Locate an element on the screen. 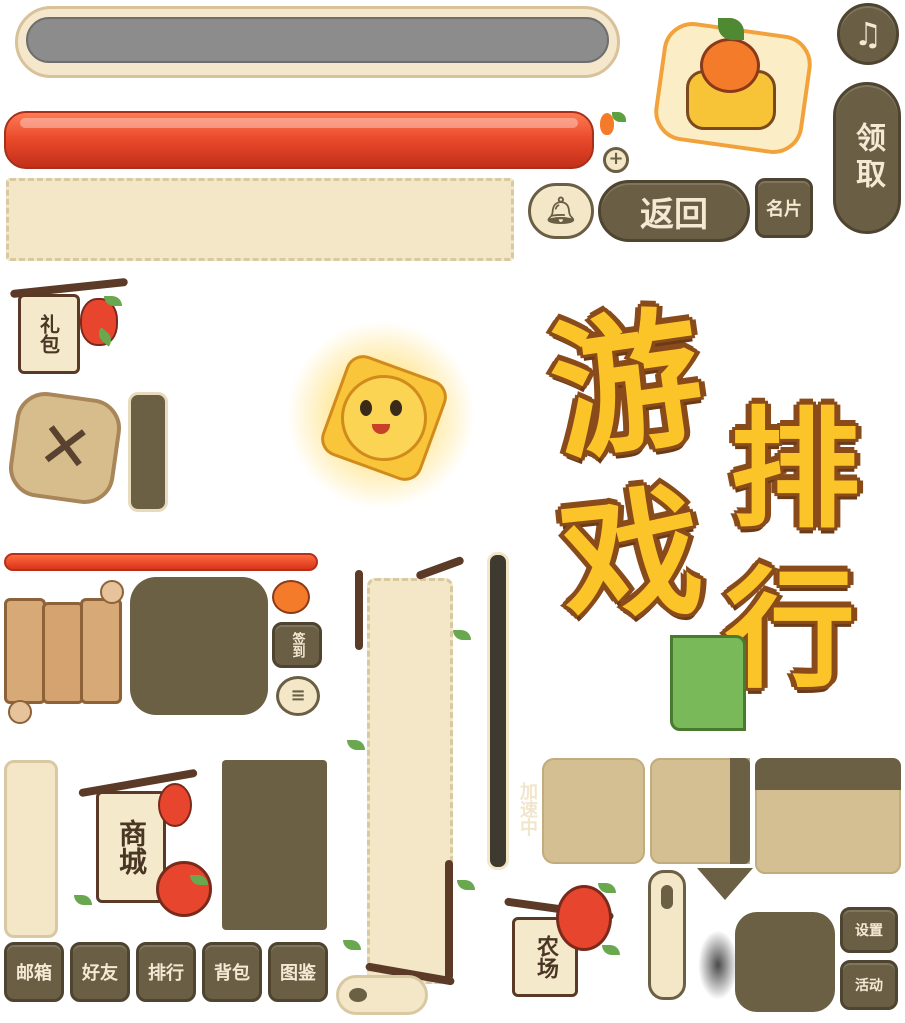  progress-track-empty is located at coordinates (317, 42).